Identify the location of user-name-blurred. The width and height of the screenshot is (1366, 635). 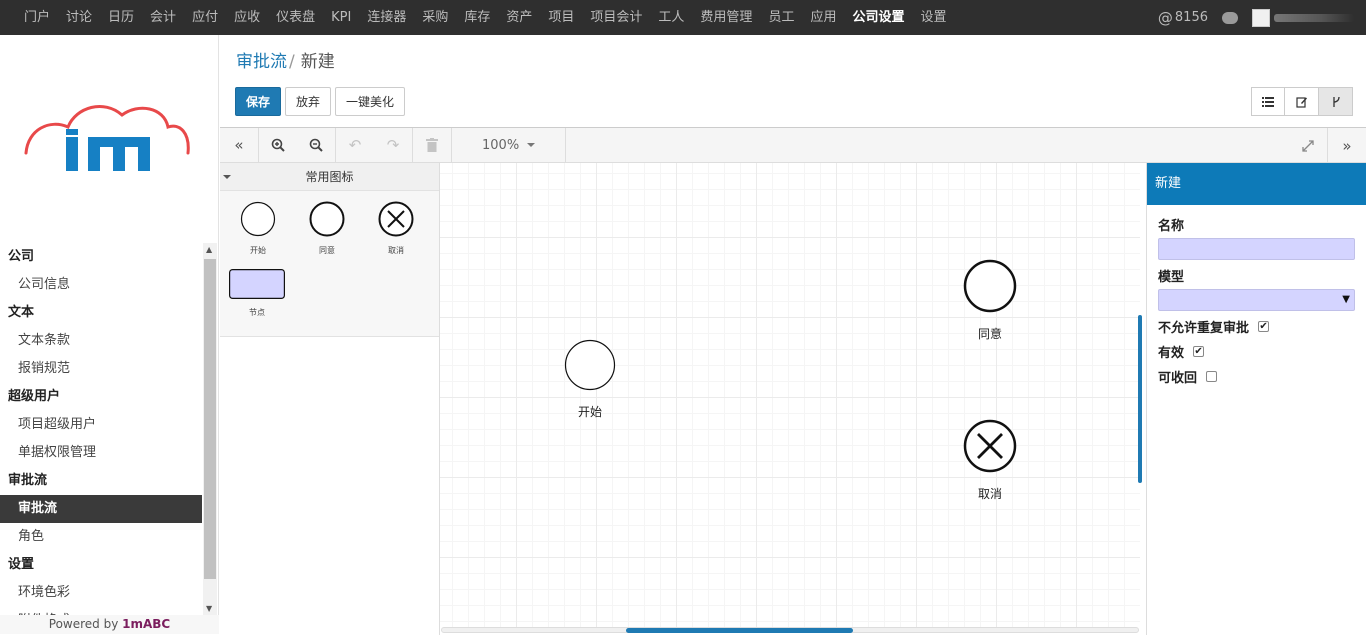
(1314, 17).